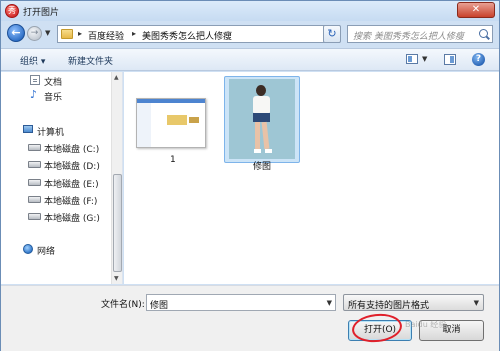  What do you see at coordinates (412, 59) in the screenshot?
I see `view-icon` at bounding box center [412, 59].